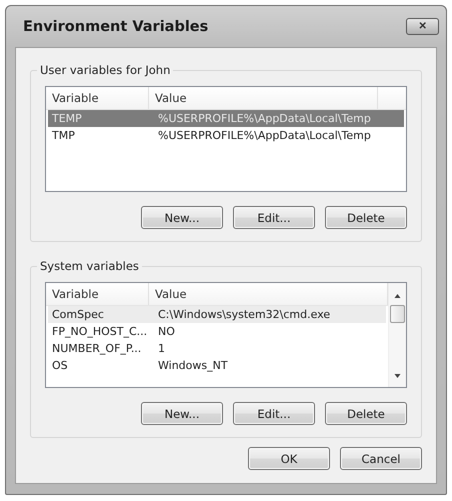 This screenshot has width=452, height=501. I want to click on list-row: NUMBER_OF_P... 1, so click(217, 348).